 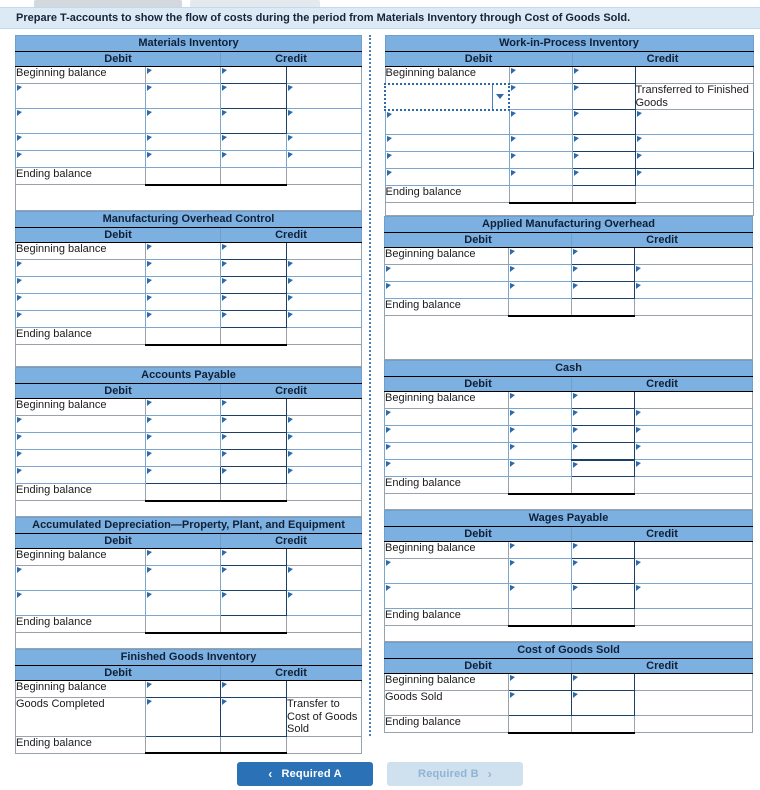 I want to click on tab-stub-right, so click(x=255, y=3).